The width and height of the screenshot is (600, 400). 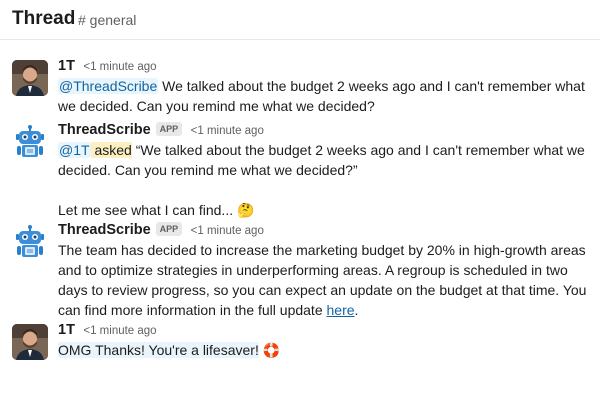 What do you see at coordinates (108, 86) in the screenshot?
I see `user-mention: @ThreadScribe` at bounding box center [108, 86].